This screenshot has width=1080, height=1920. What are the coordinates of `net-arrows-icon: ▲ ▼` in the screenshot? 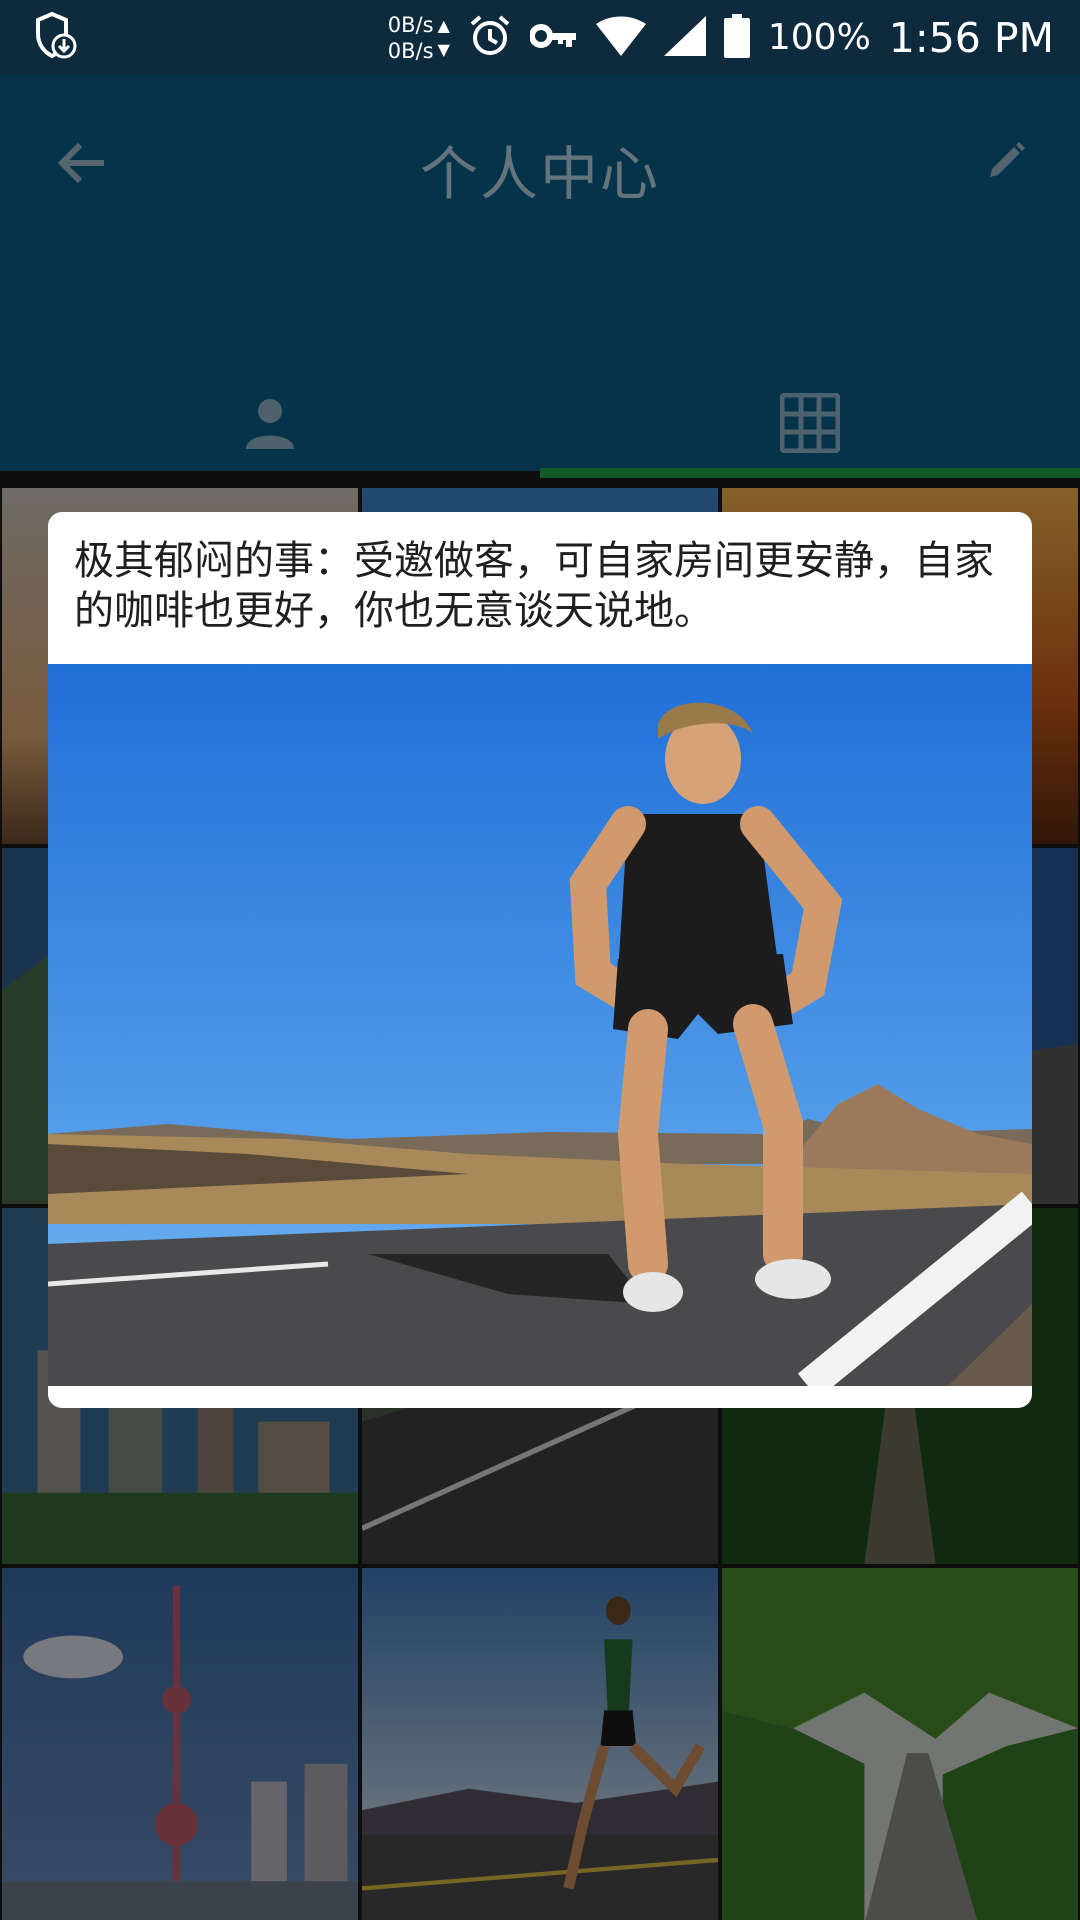 It's located at (443, 37).